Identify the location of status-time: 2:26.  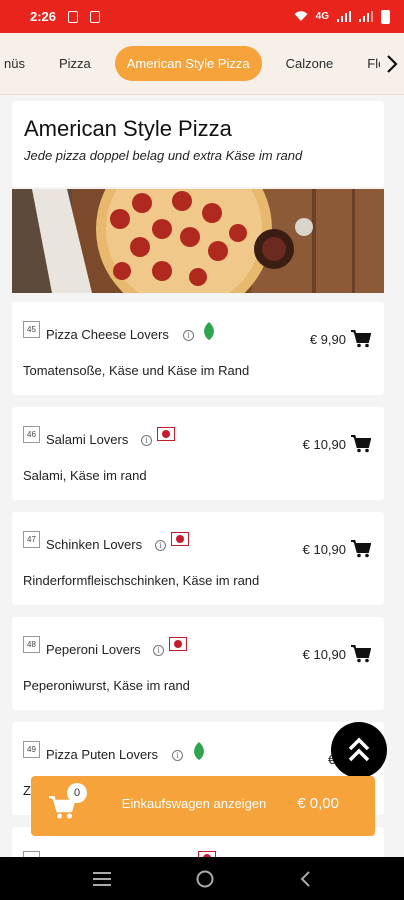
(43, 16).